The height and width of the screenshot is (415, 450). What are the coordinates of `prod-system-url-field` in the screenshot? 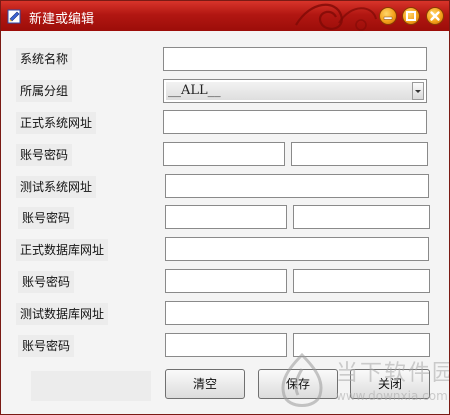 It's located at (295, 122).